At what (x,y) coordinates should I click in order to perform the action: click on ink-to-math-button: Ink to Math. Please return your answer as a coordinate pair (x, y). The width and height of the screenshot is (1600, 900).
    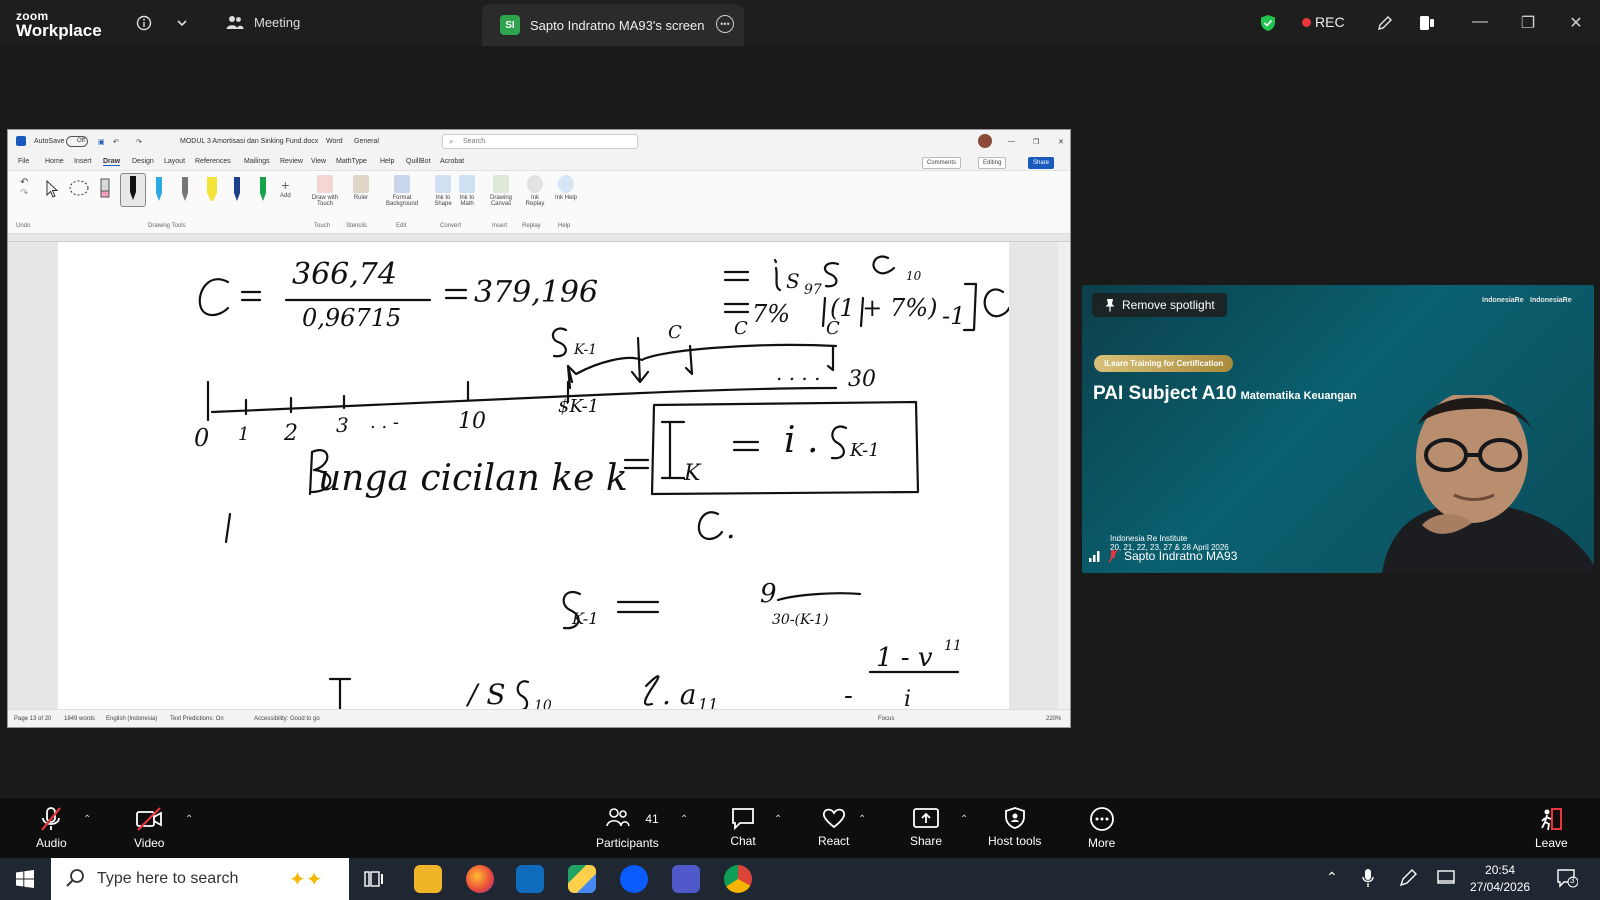
    Looking at the image, I should click on (467, 191).